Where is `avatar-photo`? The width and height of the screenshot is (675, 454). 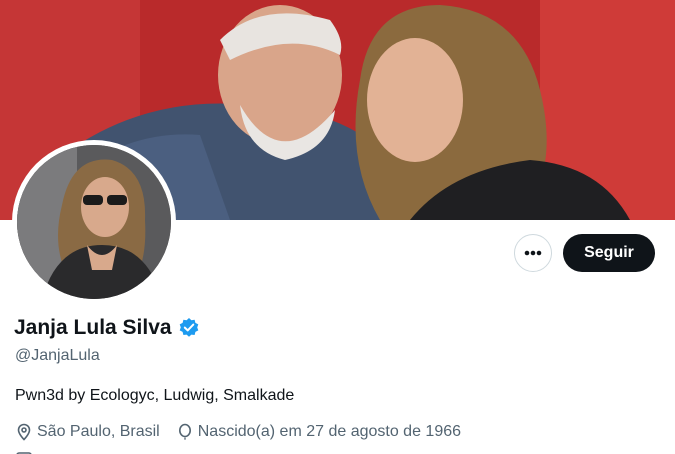
avatar-photo is located at coordinates (94, 222).